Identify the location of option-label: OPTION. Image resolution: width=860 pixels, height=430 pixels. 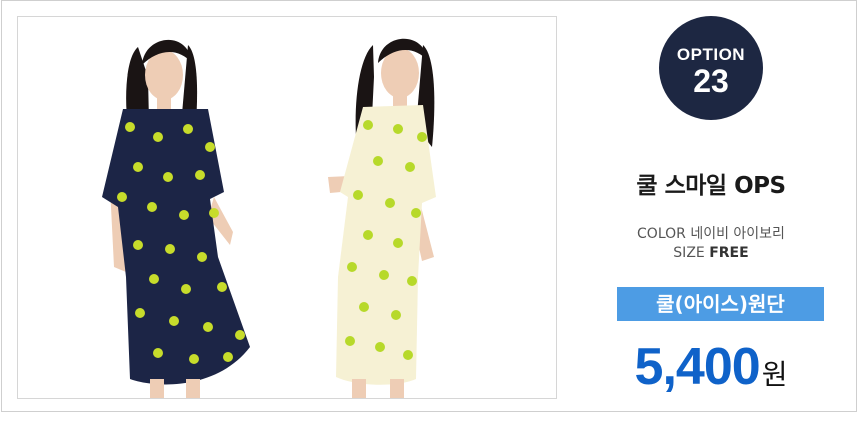
(711, 54).